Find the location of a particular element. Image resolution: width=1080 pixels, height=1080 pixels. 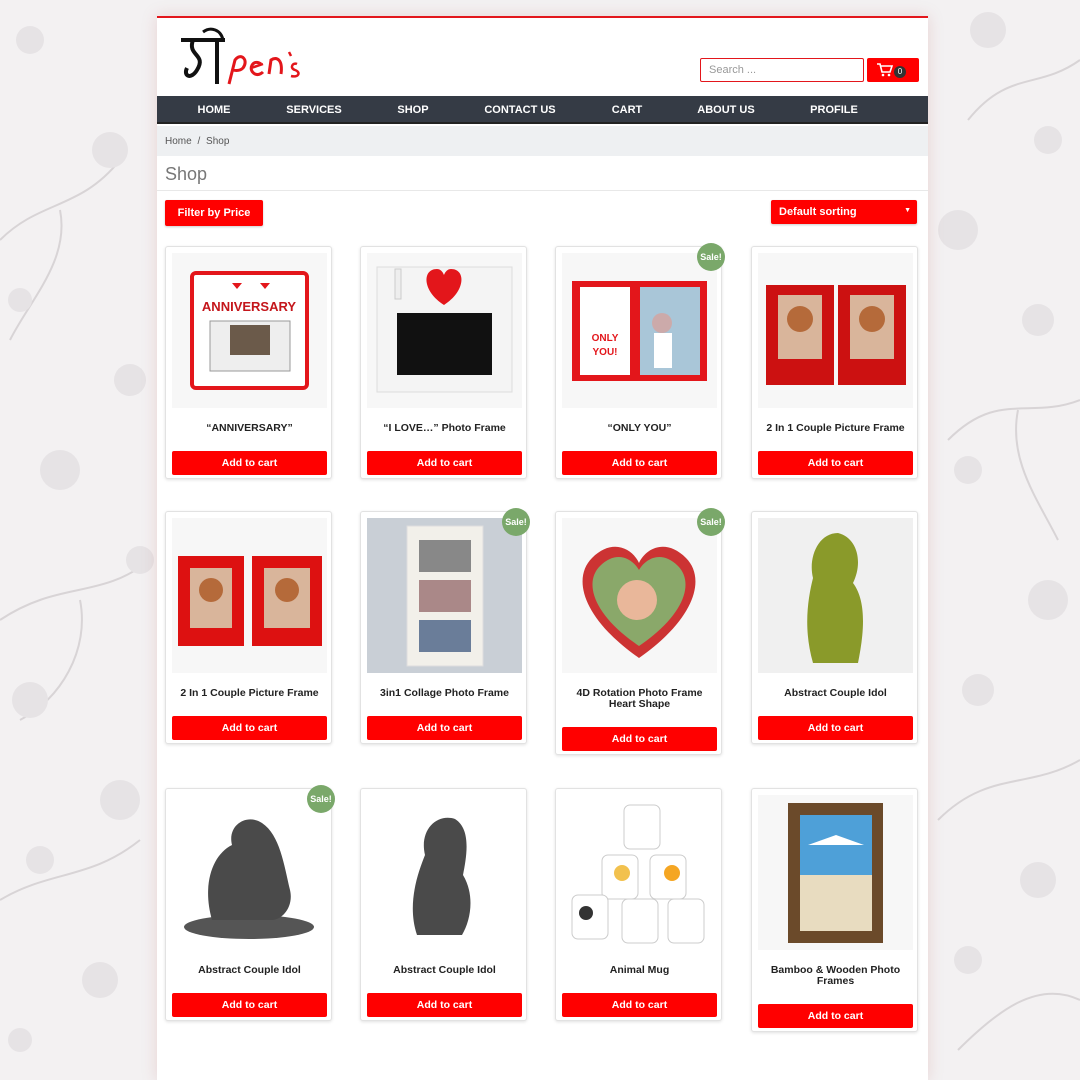

product-card: ANNIVERSARY “ANNIVERSARY” Add to cart is located at coordinates (248, 362).